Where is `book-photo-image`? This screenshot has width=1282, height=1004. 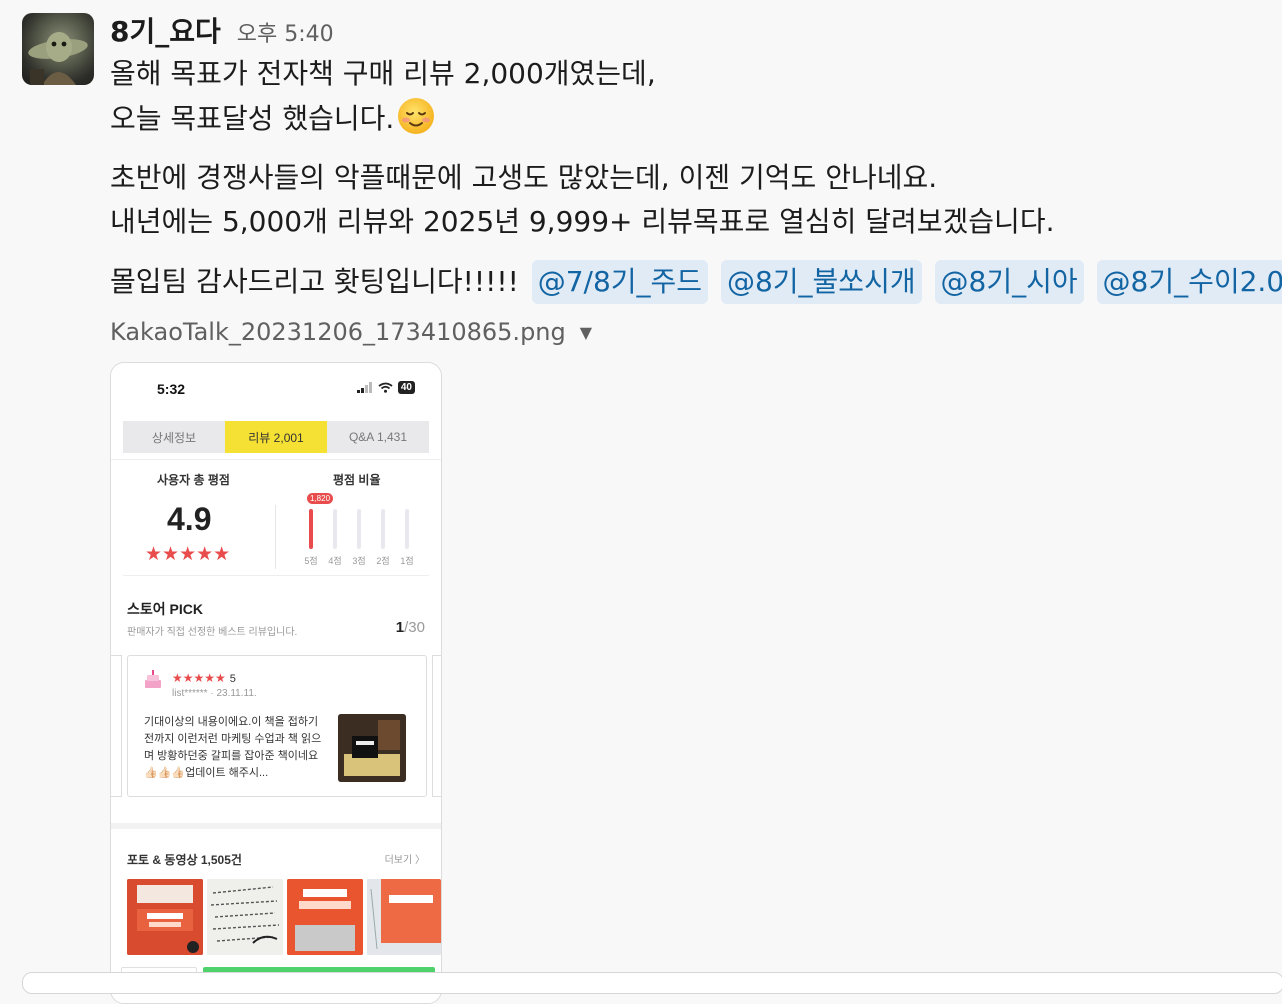 book-photo-image is located at coordinates (372, 748).